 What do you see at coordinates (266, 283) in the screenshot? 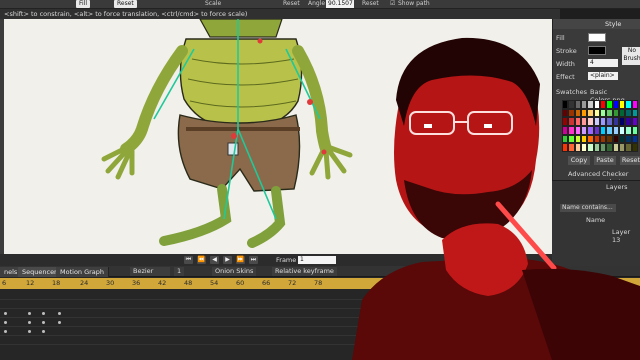
I see `ruler-tick: 66` at bounding box center [266, 283].